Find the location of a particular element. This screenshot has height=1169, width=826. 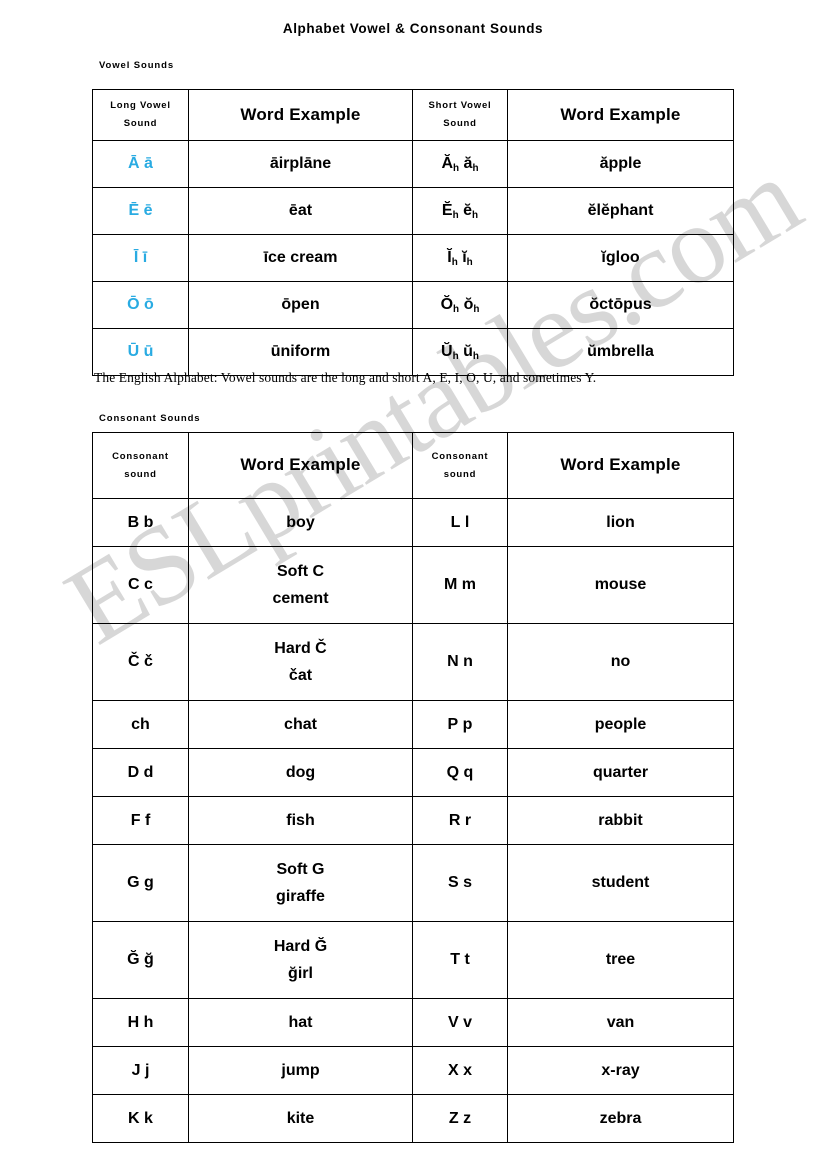

consonant-sound-left: G g is located at coordinates (140, 883).